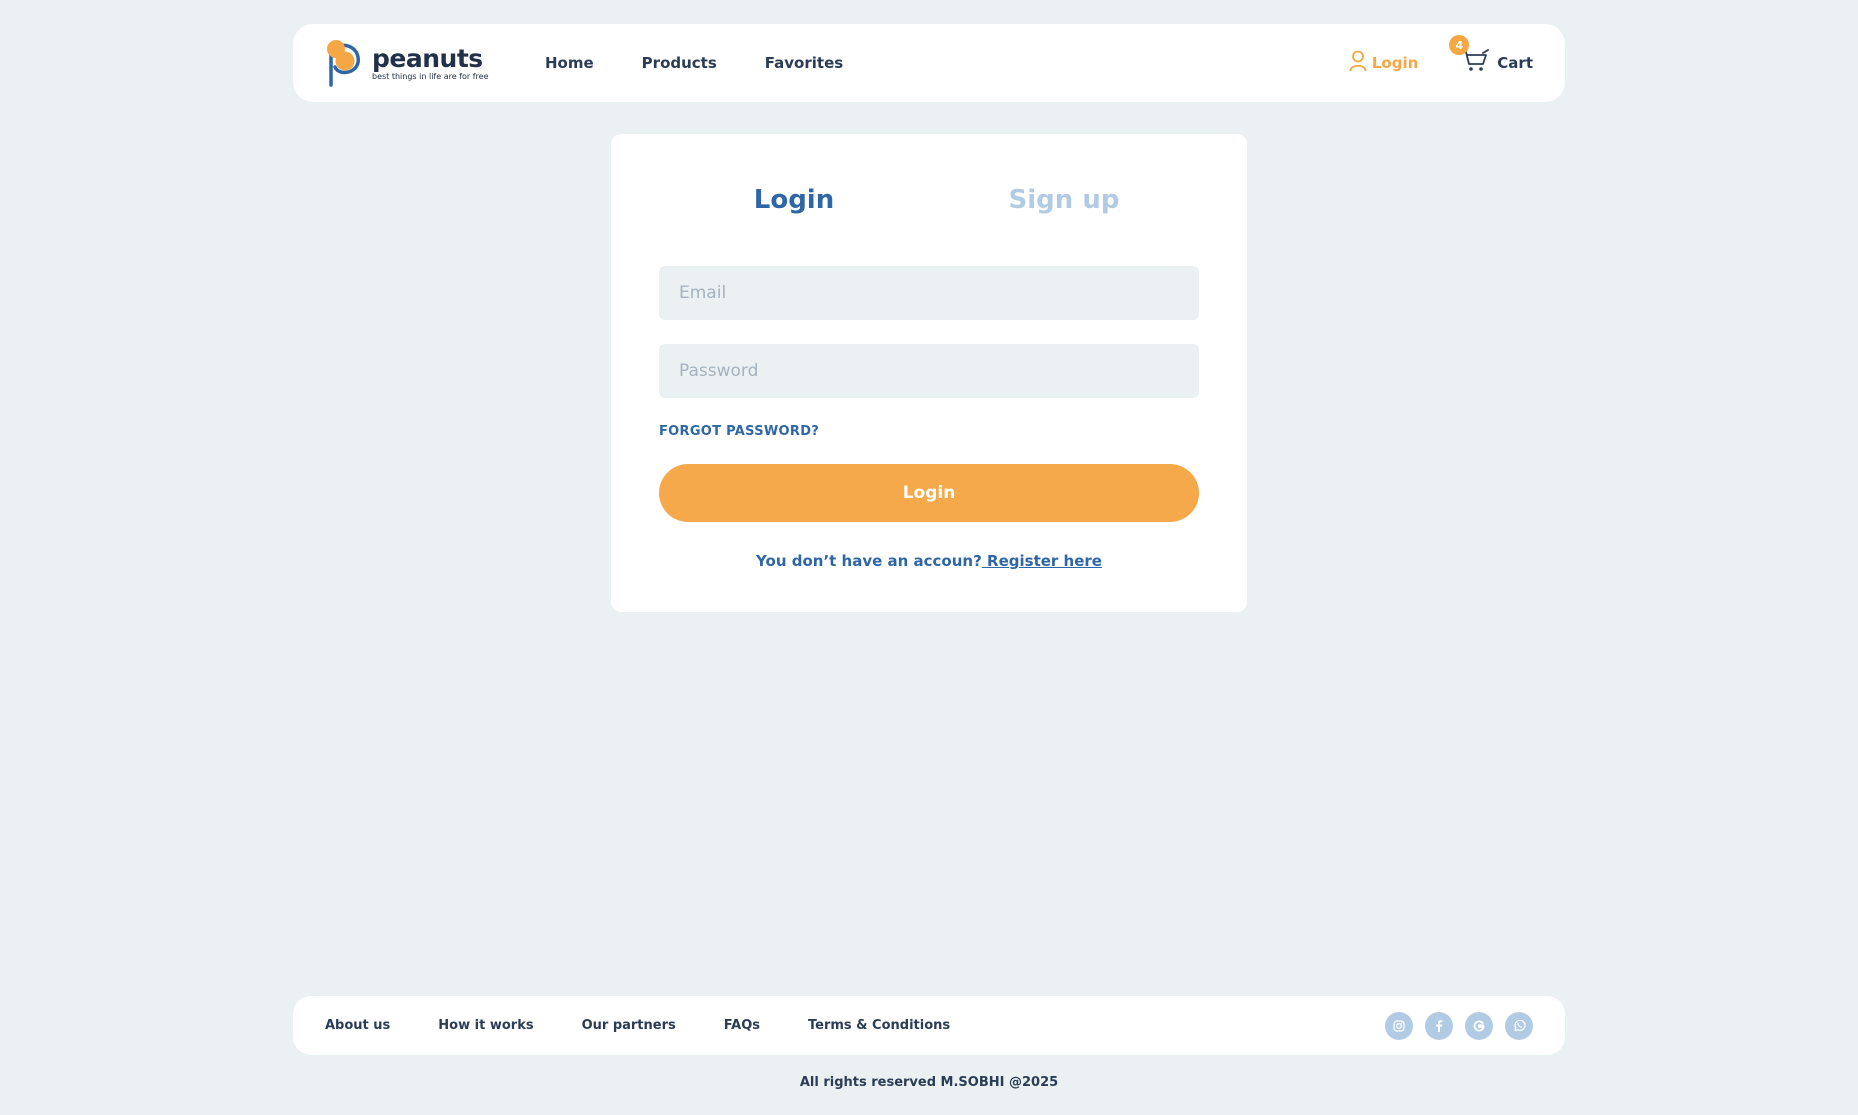 This screenshot has height=1115, width=1858. I want to click on brand-logo: peanuts best things in life are for free, so click(407, 63).